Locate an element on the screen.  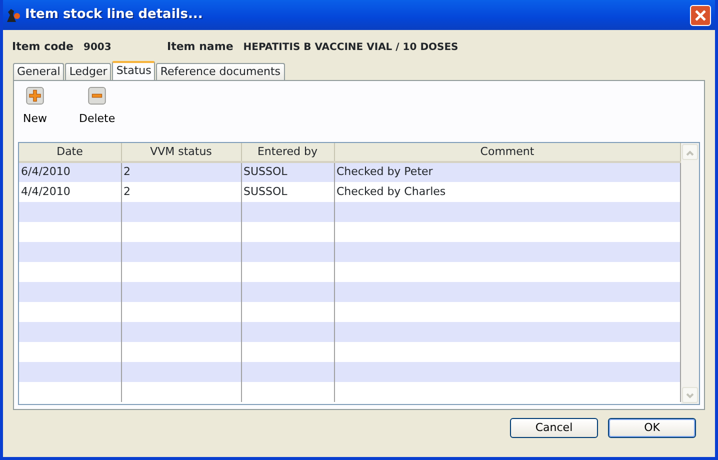
field-label: Item name is located at coordinates (200, 47).